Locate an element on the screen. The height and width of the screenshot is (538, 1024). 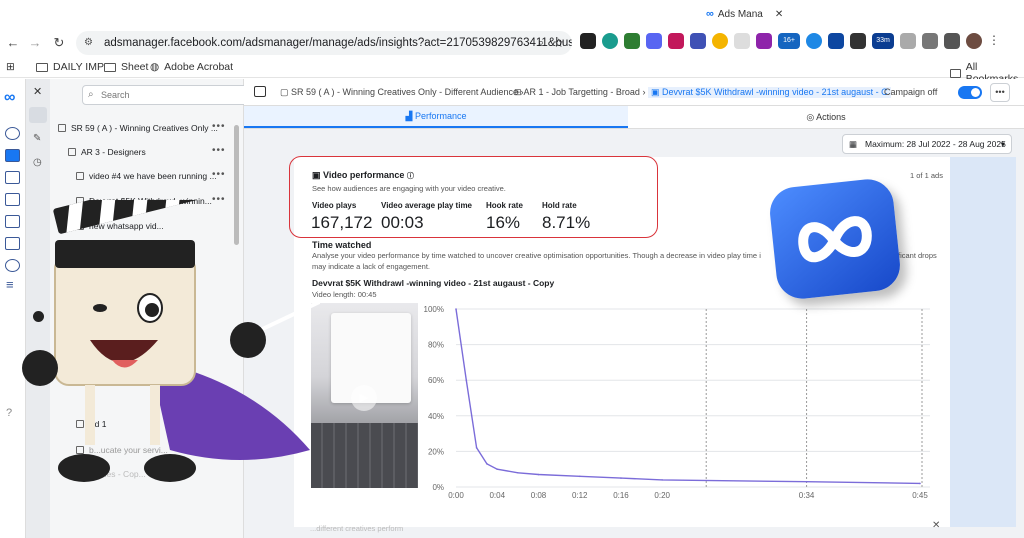
mascot-hand-right is located at coordinates (248, 340).